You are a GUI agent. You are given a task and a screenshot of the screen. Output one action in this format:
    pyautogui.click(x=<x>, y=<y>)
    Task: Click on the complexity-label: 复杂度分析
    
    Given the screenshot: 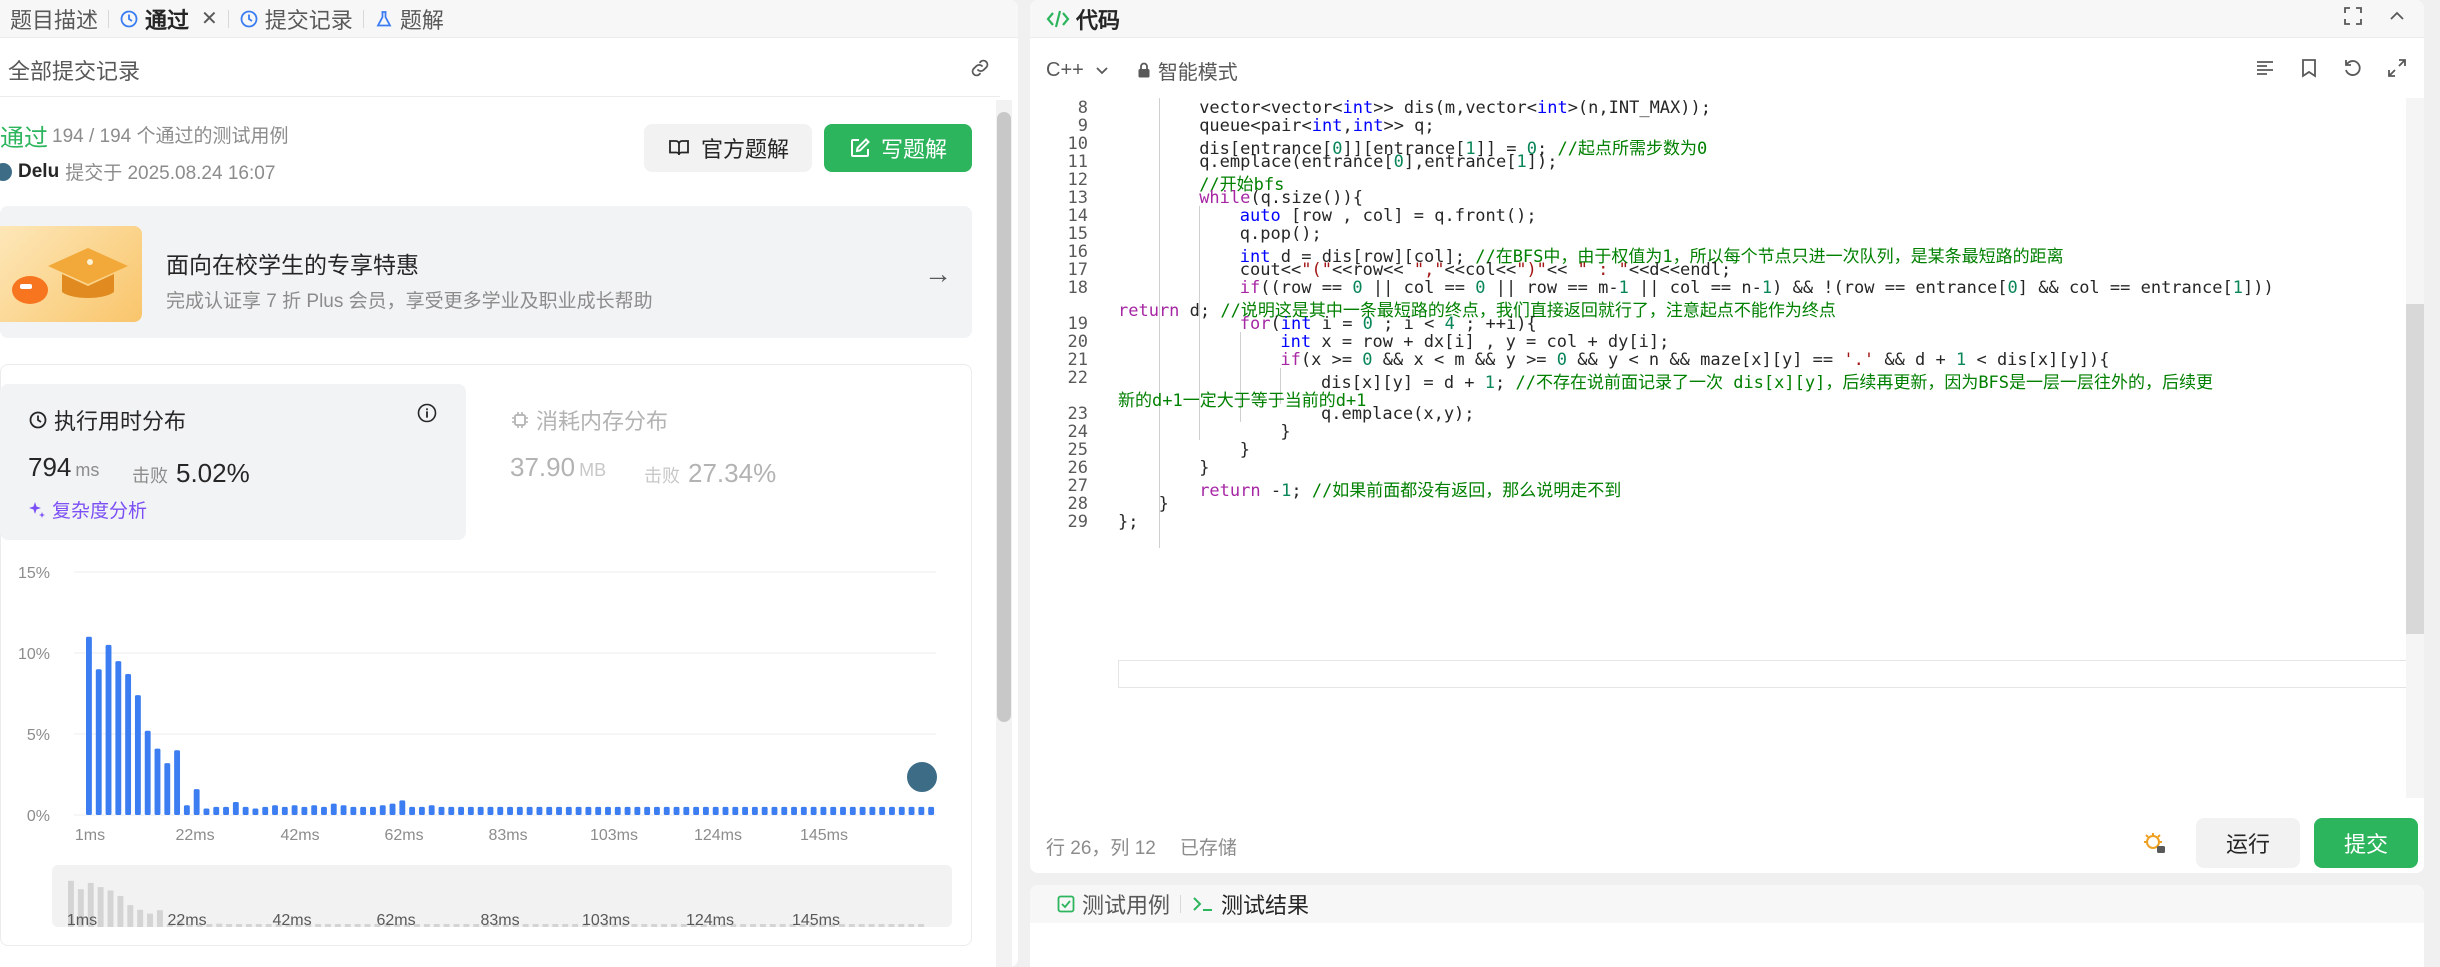 What is the action you would take?
    pyautogui.click(x=100, y=511)
    